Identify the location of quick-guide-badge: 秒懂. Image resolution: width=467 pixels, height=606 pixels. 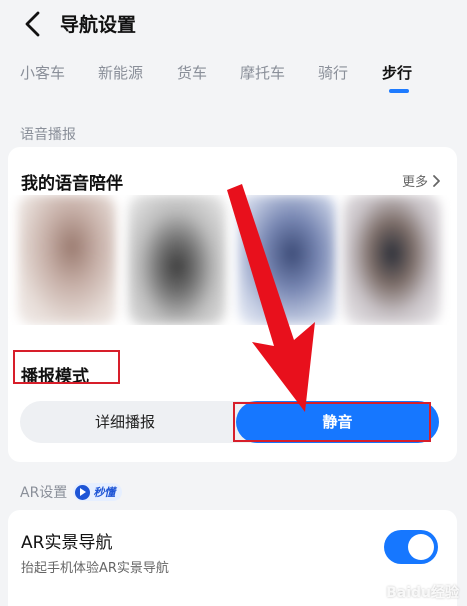
(98, 492).